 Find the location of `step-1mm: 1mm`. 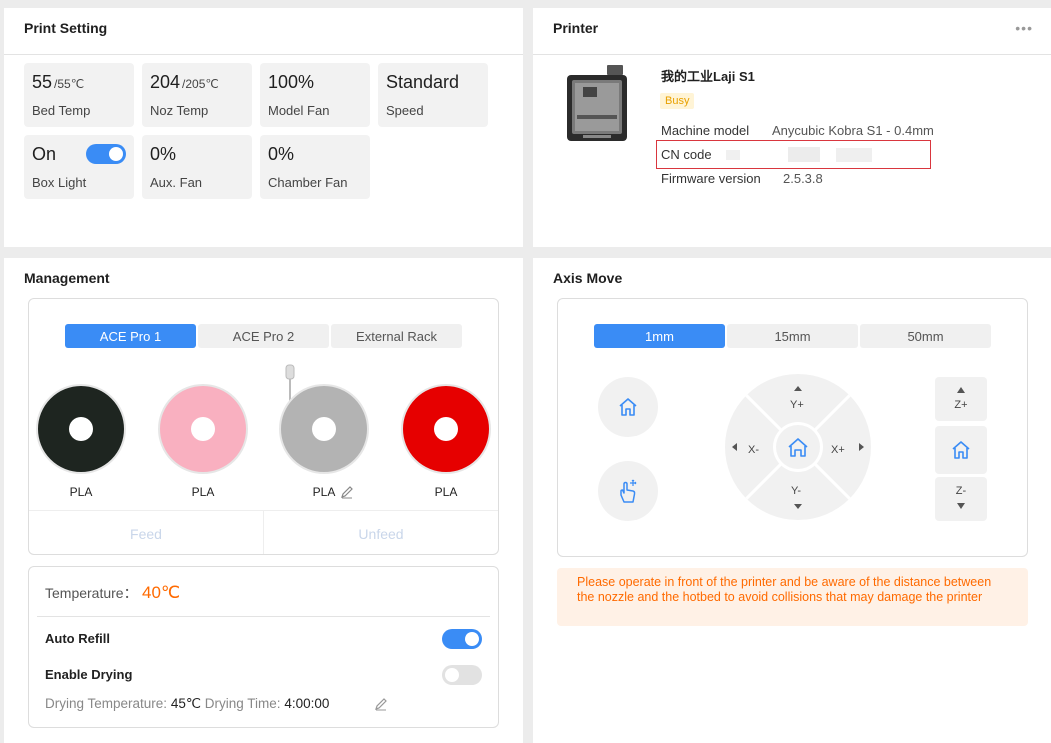

step-1mm: 1mm is located at coordinates (659, 336).